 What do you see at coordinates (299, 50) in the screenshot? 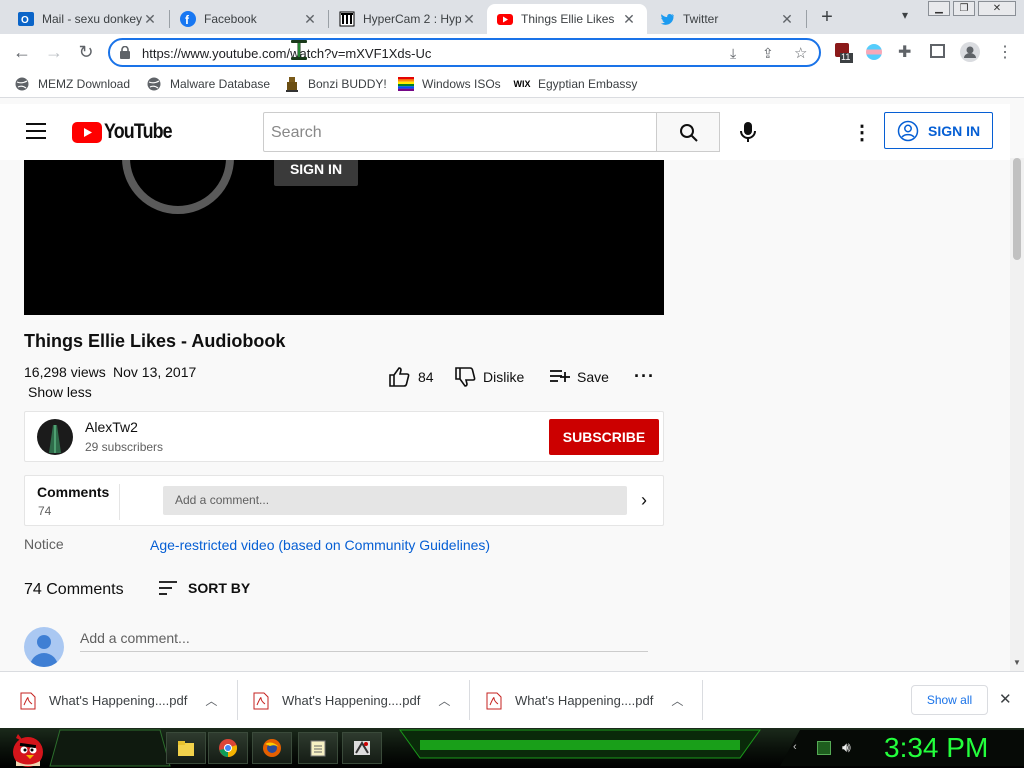
I see `text-cursor-icon` at bounding box center [299, 50].